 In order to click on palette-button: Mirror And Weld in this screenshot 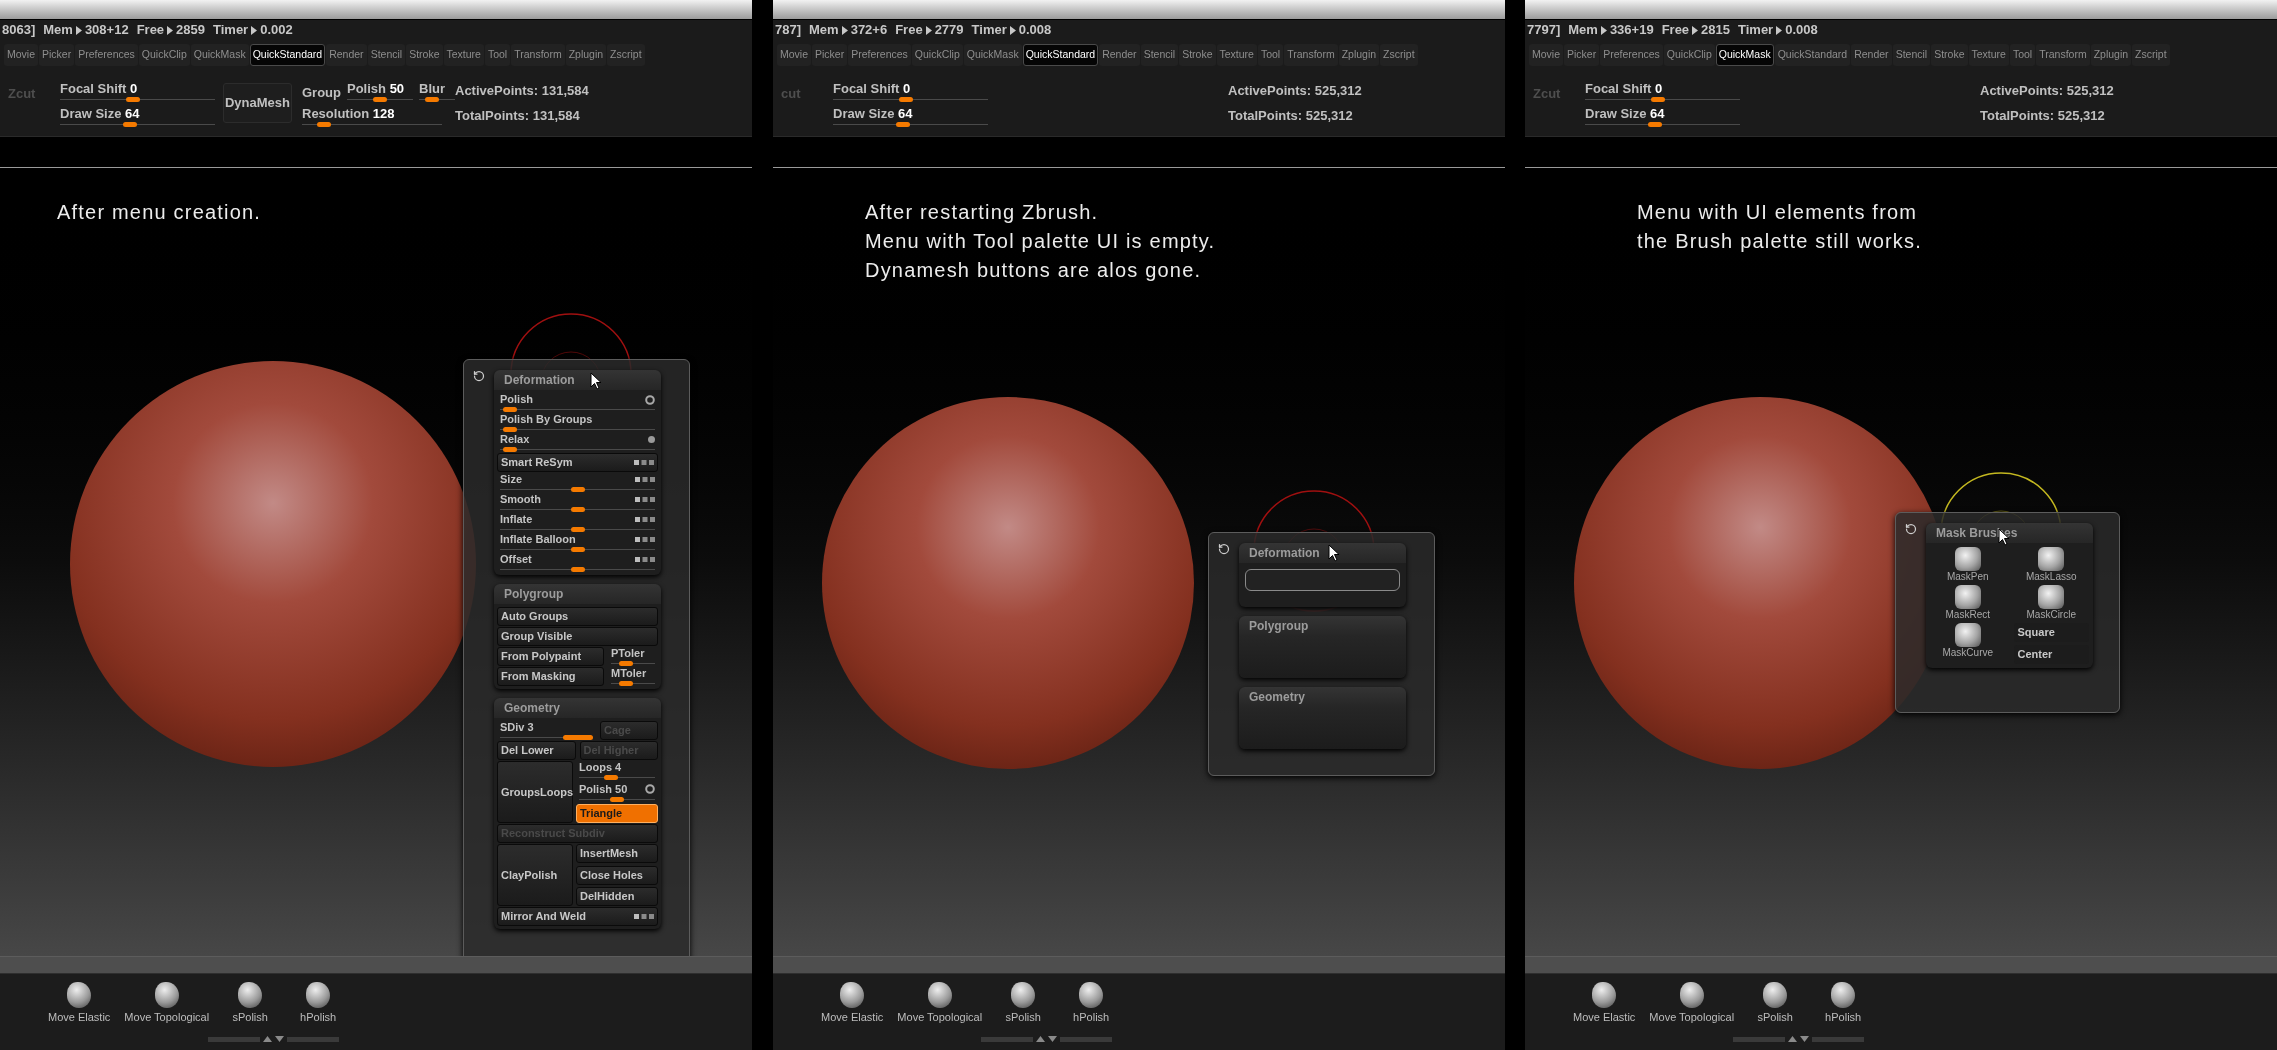, I will do `click(577, 916)`.